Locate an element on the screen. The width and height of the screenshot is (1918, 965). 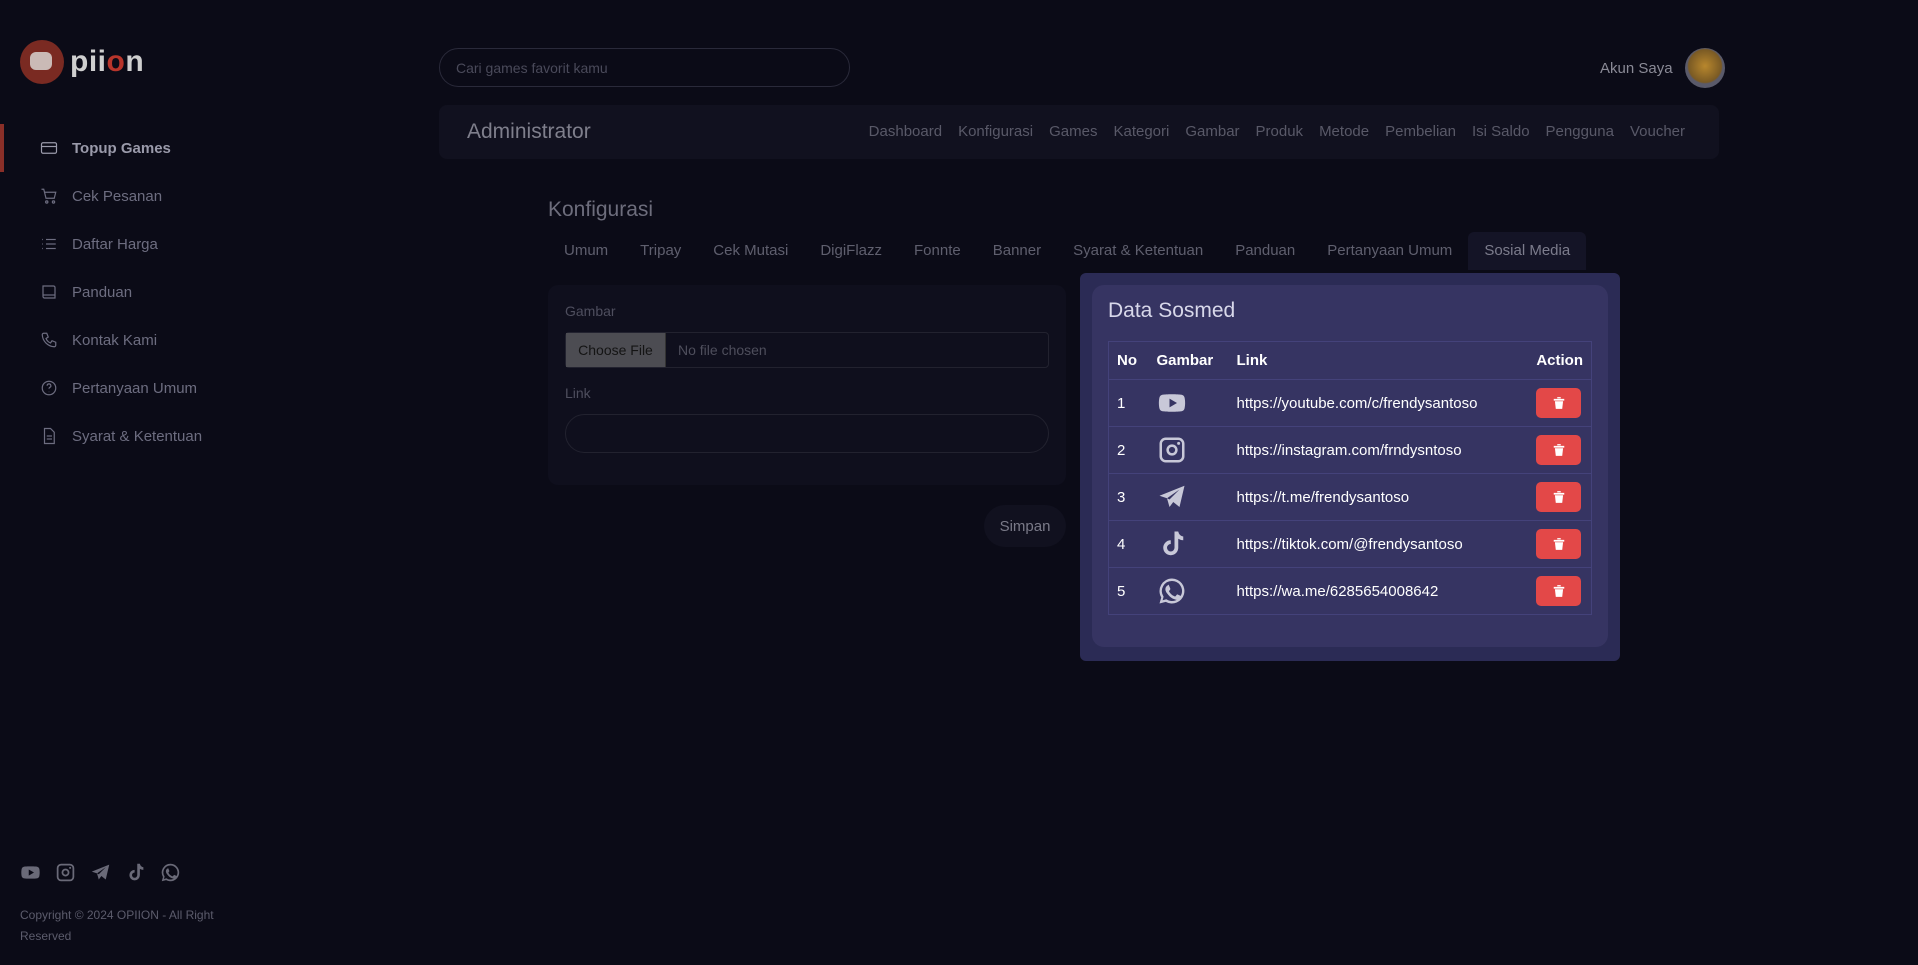
save-button: Simpan is located at coordinates (1025, 526).